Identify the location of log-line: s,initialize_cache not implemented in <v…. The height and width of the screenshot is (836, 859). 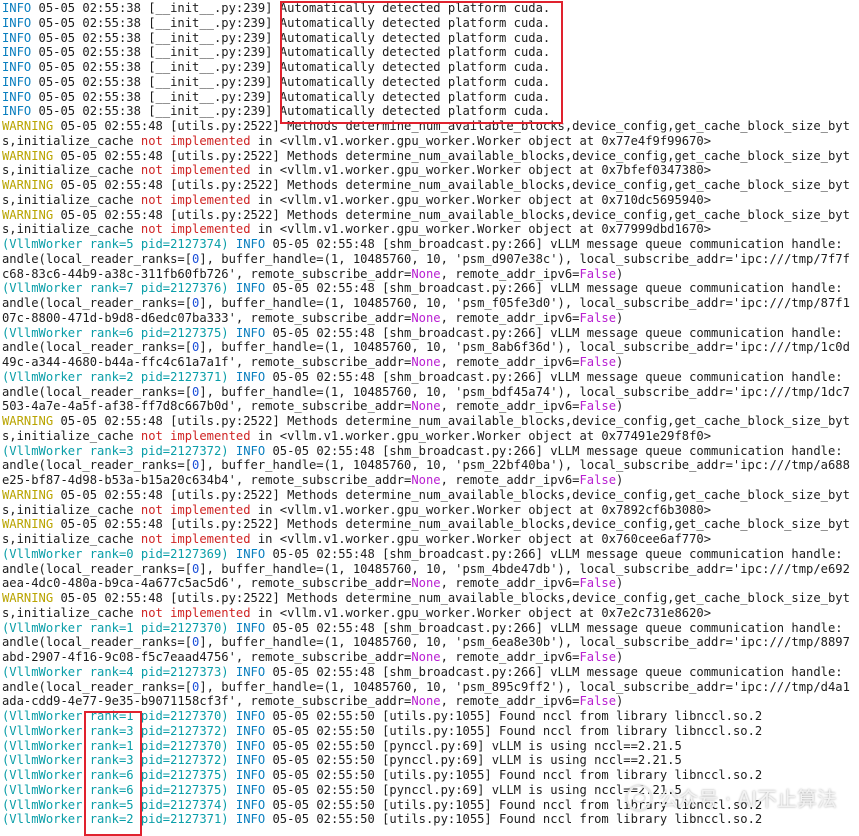
(430, 141).